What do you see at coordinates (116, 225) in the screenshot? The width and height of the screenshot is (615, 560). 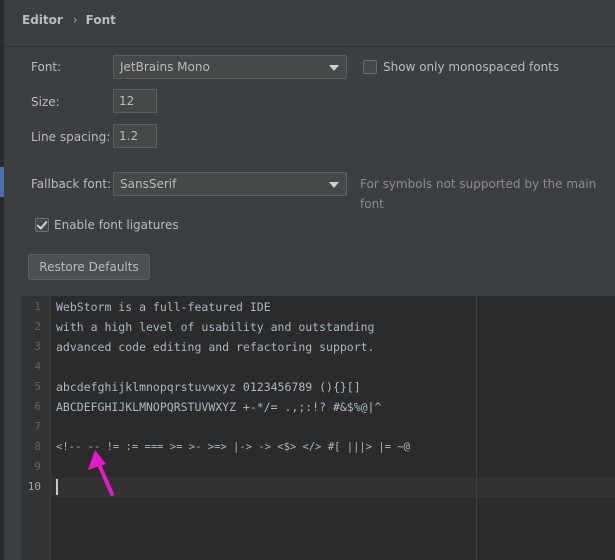 I see `ligatures-label: Enable font ligatures` at bounding box center [116, 225].